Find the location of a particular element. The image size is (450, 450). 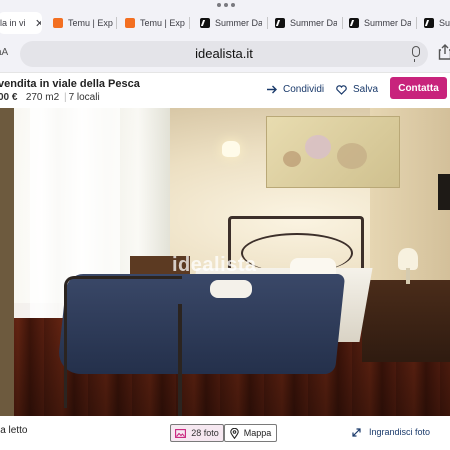

photo-nightstand-right is located at coordinates (406, 321).